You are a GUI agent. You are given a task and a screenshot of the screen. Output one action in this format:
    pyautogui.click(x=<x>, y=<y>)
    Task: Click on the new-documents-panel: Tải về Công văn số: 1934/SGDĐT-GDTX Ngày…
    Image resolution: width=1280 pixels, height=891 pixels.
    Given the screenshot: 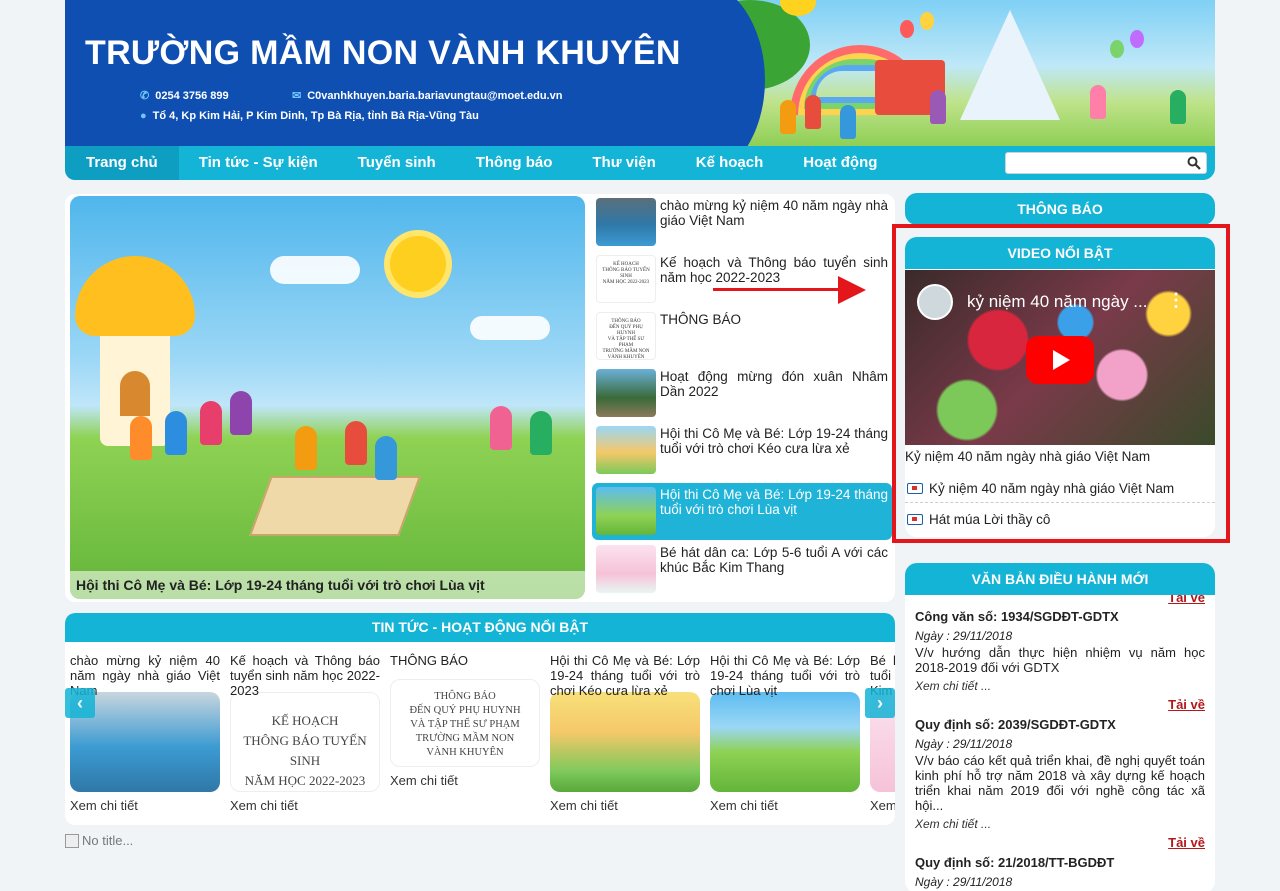 What is the action you would take?
    pyautogui.click(x=1060, y=727)
    